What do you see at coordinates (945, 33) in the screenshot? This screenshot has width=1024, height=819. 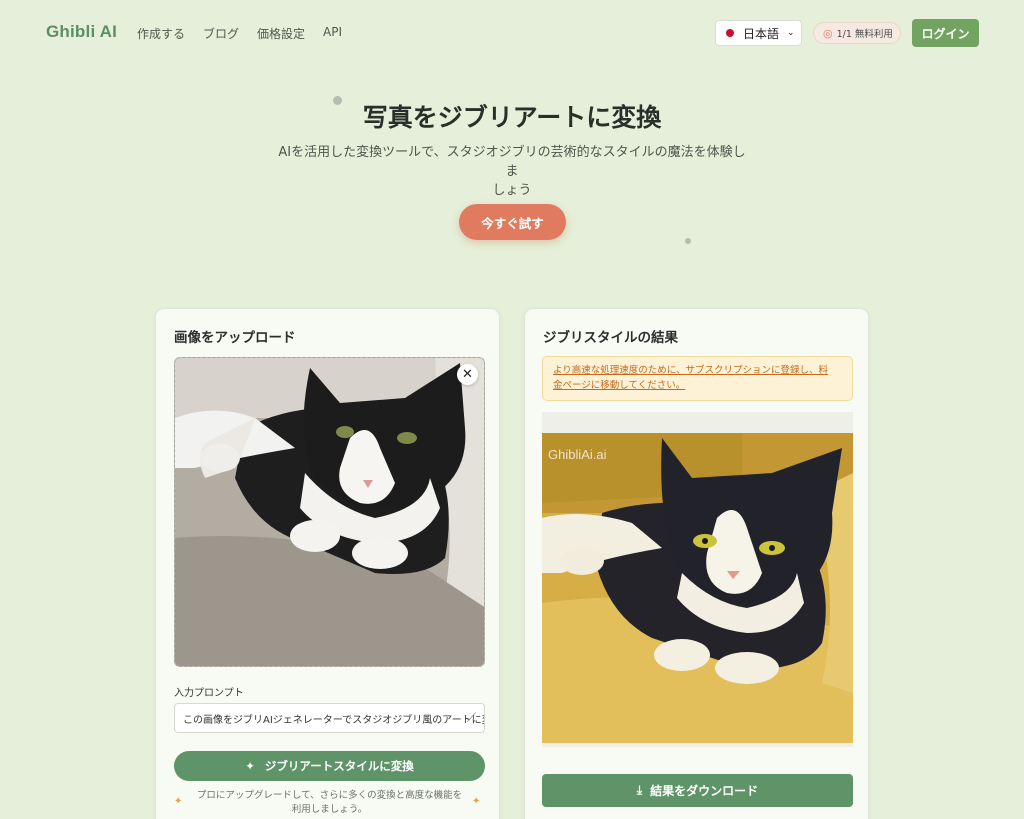 I see `login-button: ログイン` at bounding box center [945, 33].